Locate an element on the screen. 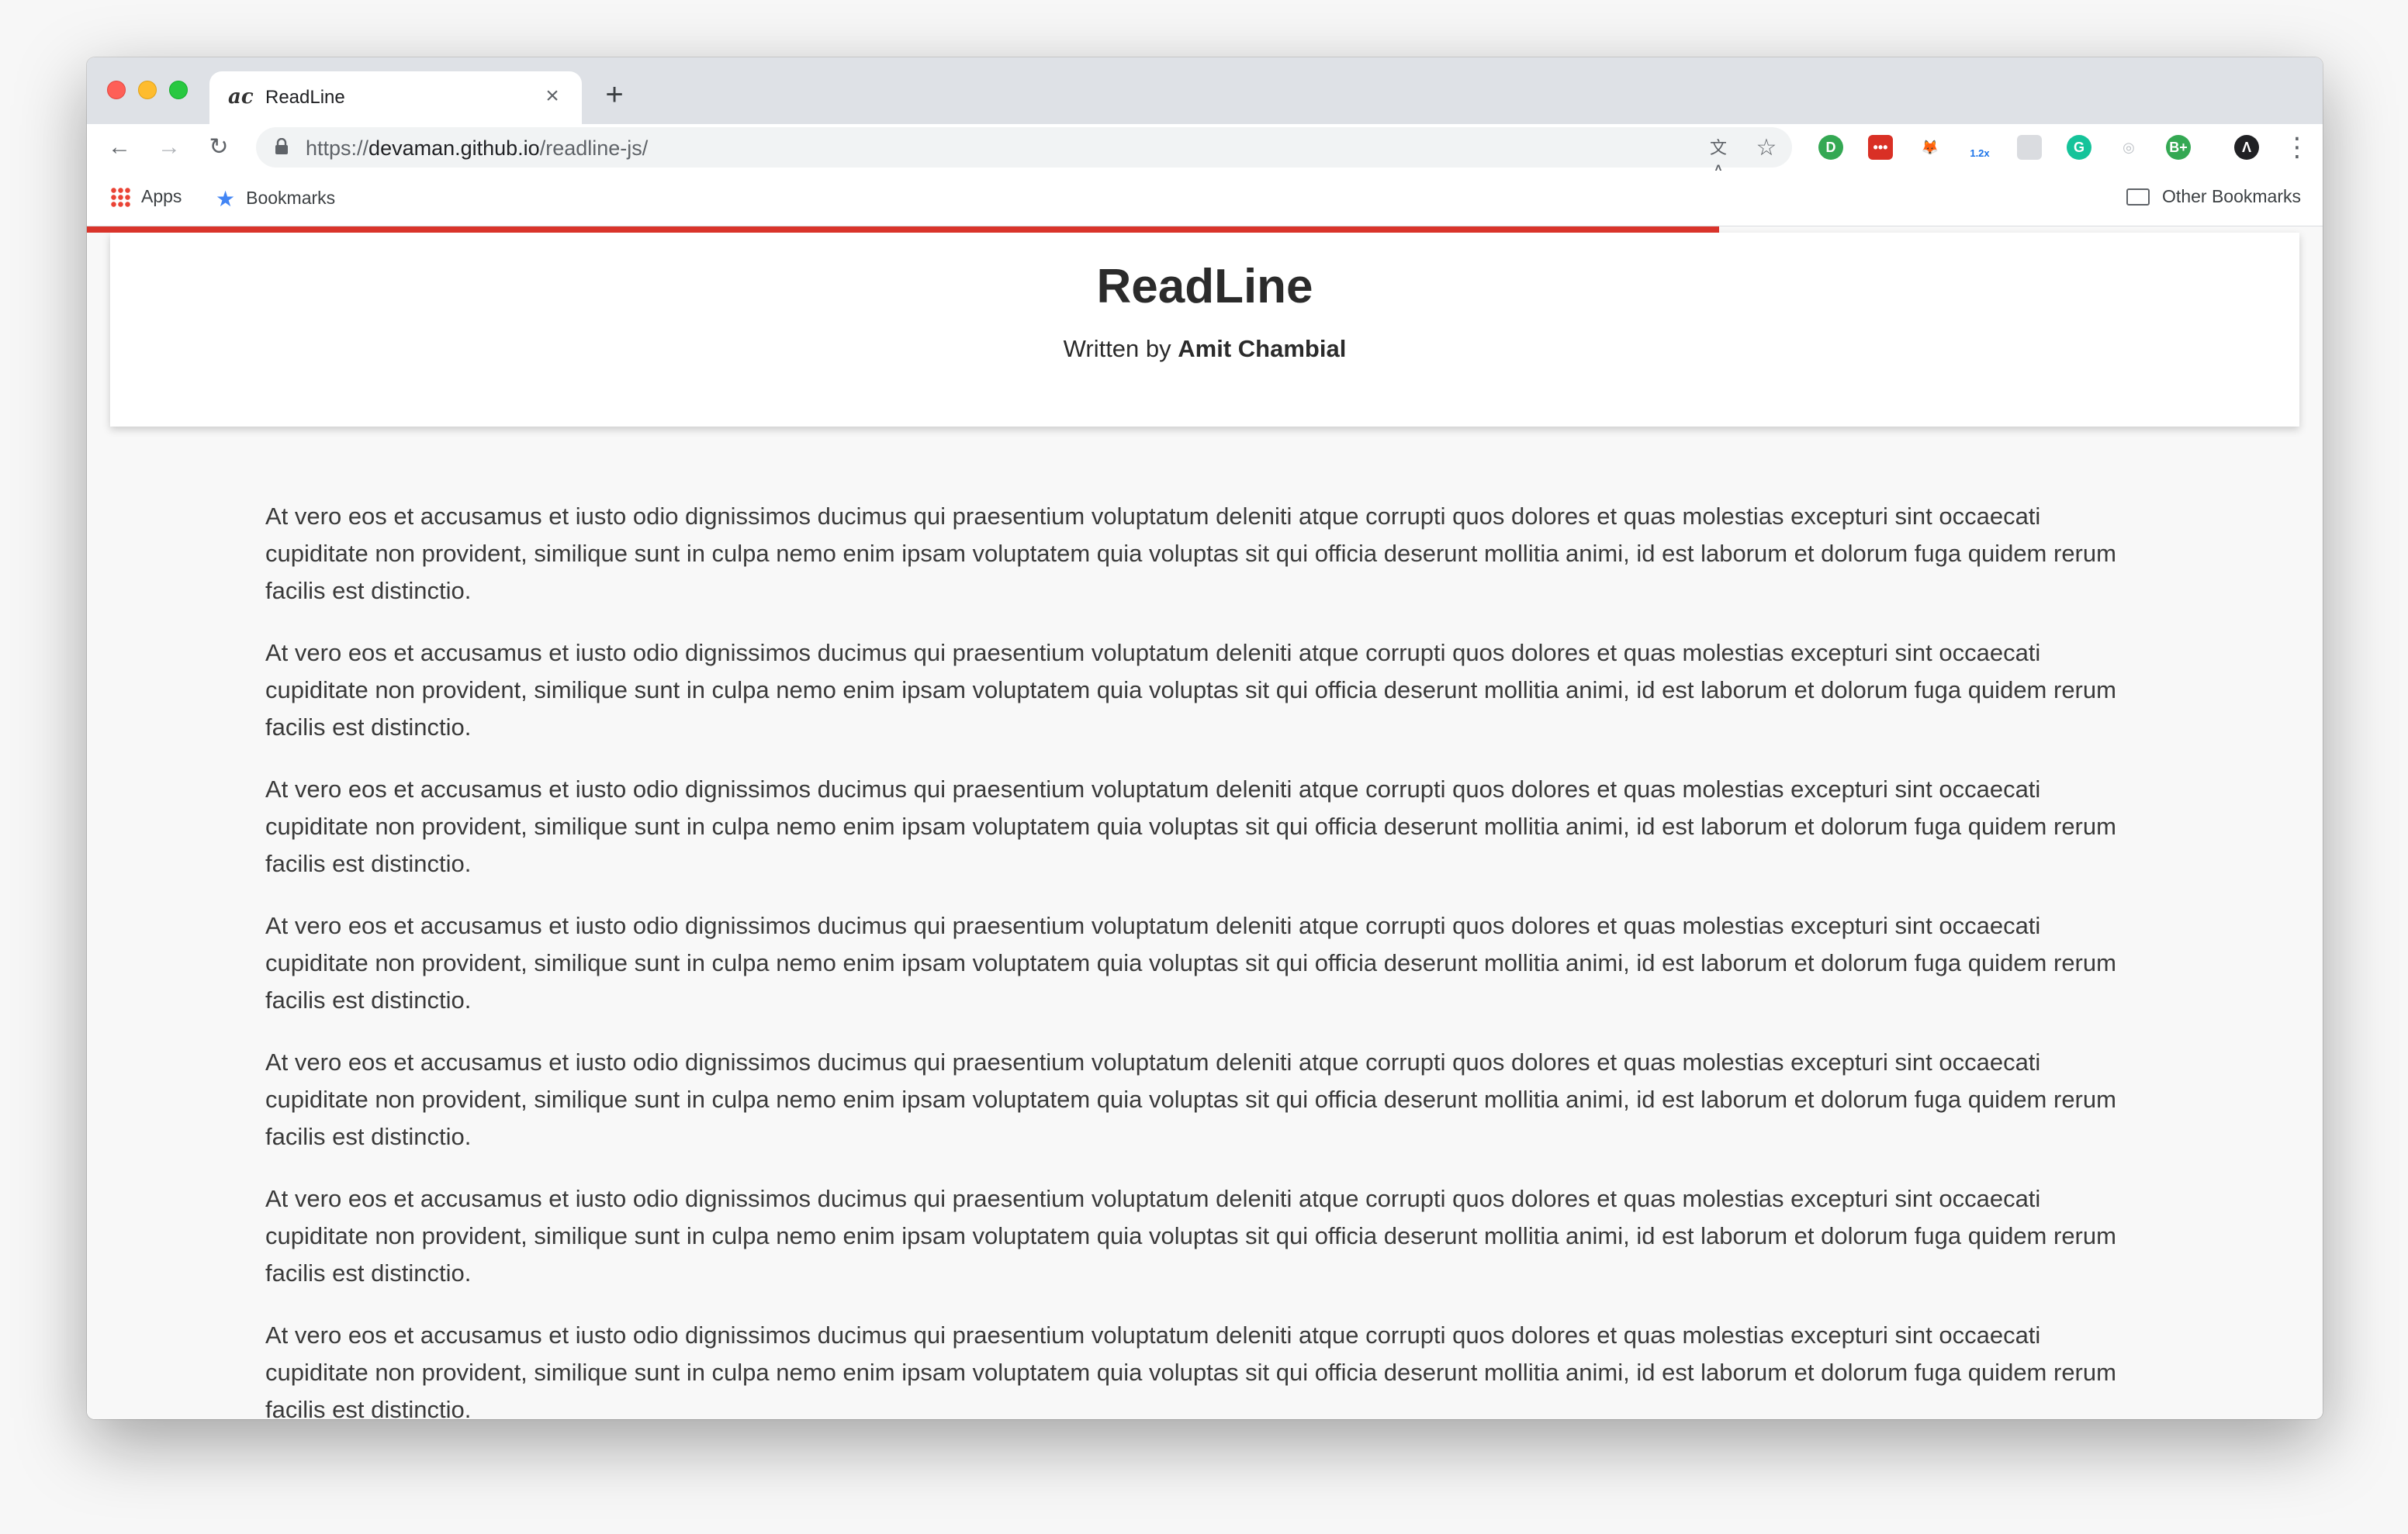 Image resolution: width=2408 pixels, height=1534 pixels. url-host: devaman.github.io is located at coordinates (454, 148).